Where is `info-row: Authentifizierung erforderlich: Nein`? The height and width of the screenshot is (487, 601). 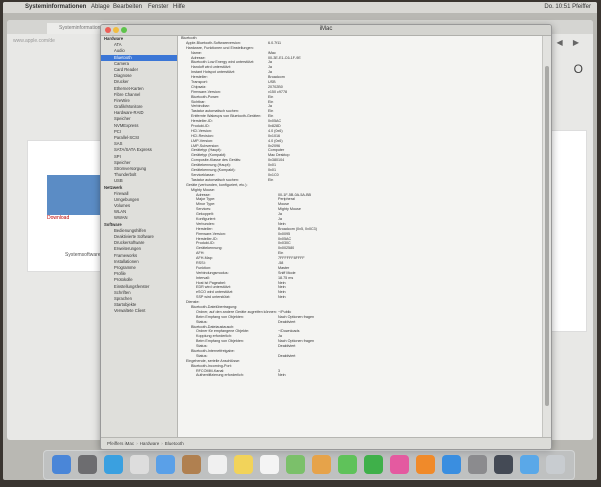
info-row: Authentifizierung erforderlich: Nein is located at coordinates (360, 375).